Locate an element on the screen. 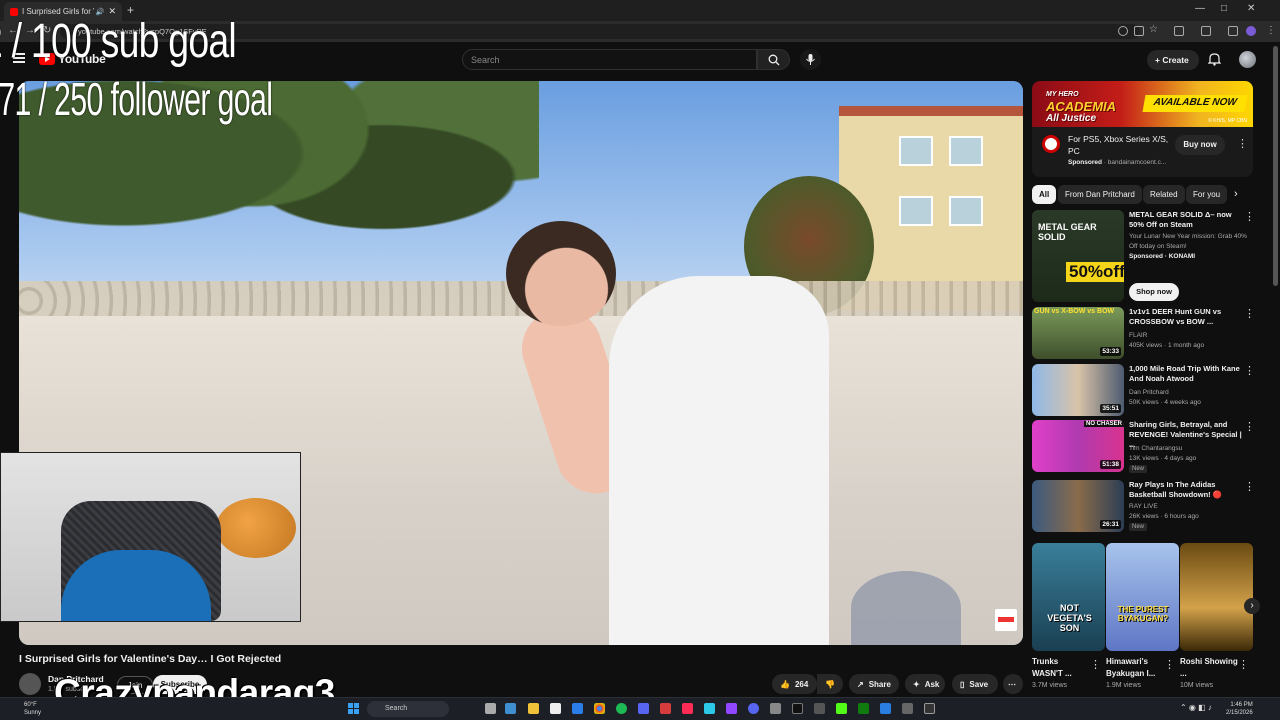 This screenshot has height=720, width=1280. profile-icon is located at coordinates (1251, 31).